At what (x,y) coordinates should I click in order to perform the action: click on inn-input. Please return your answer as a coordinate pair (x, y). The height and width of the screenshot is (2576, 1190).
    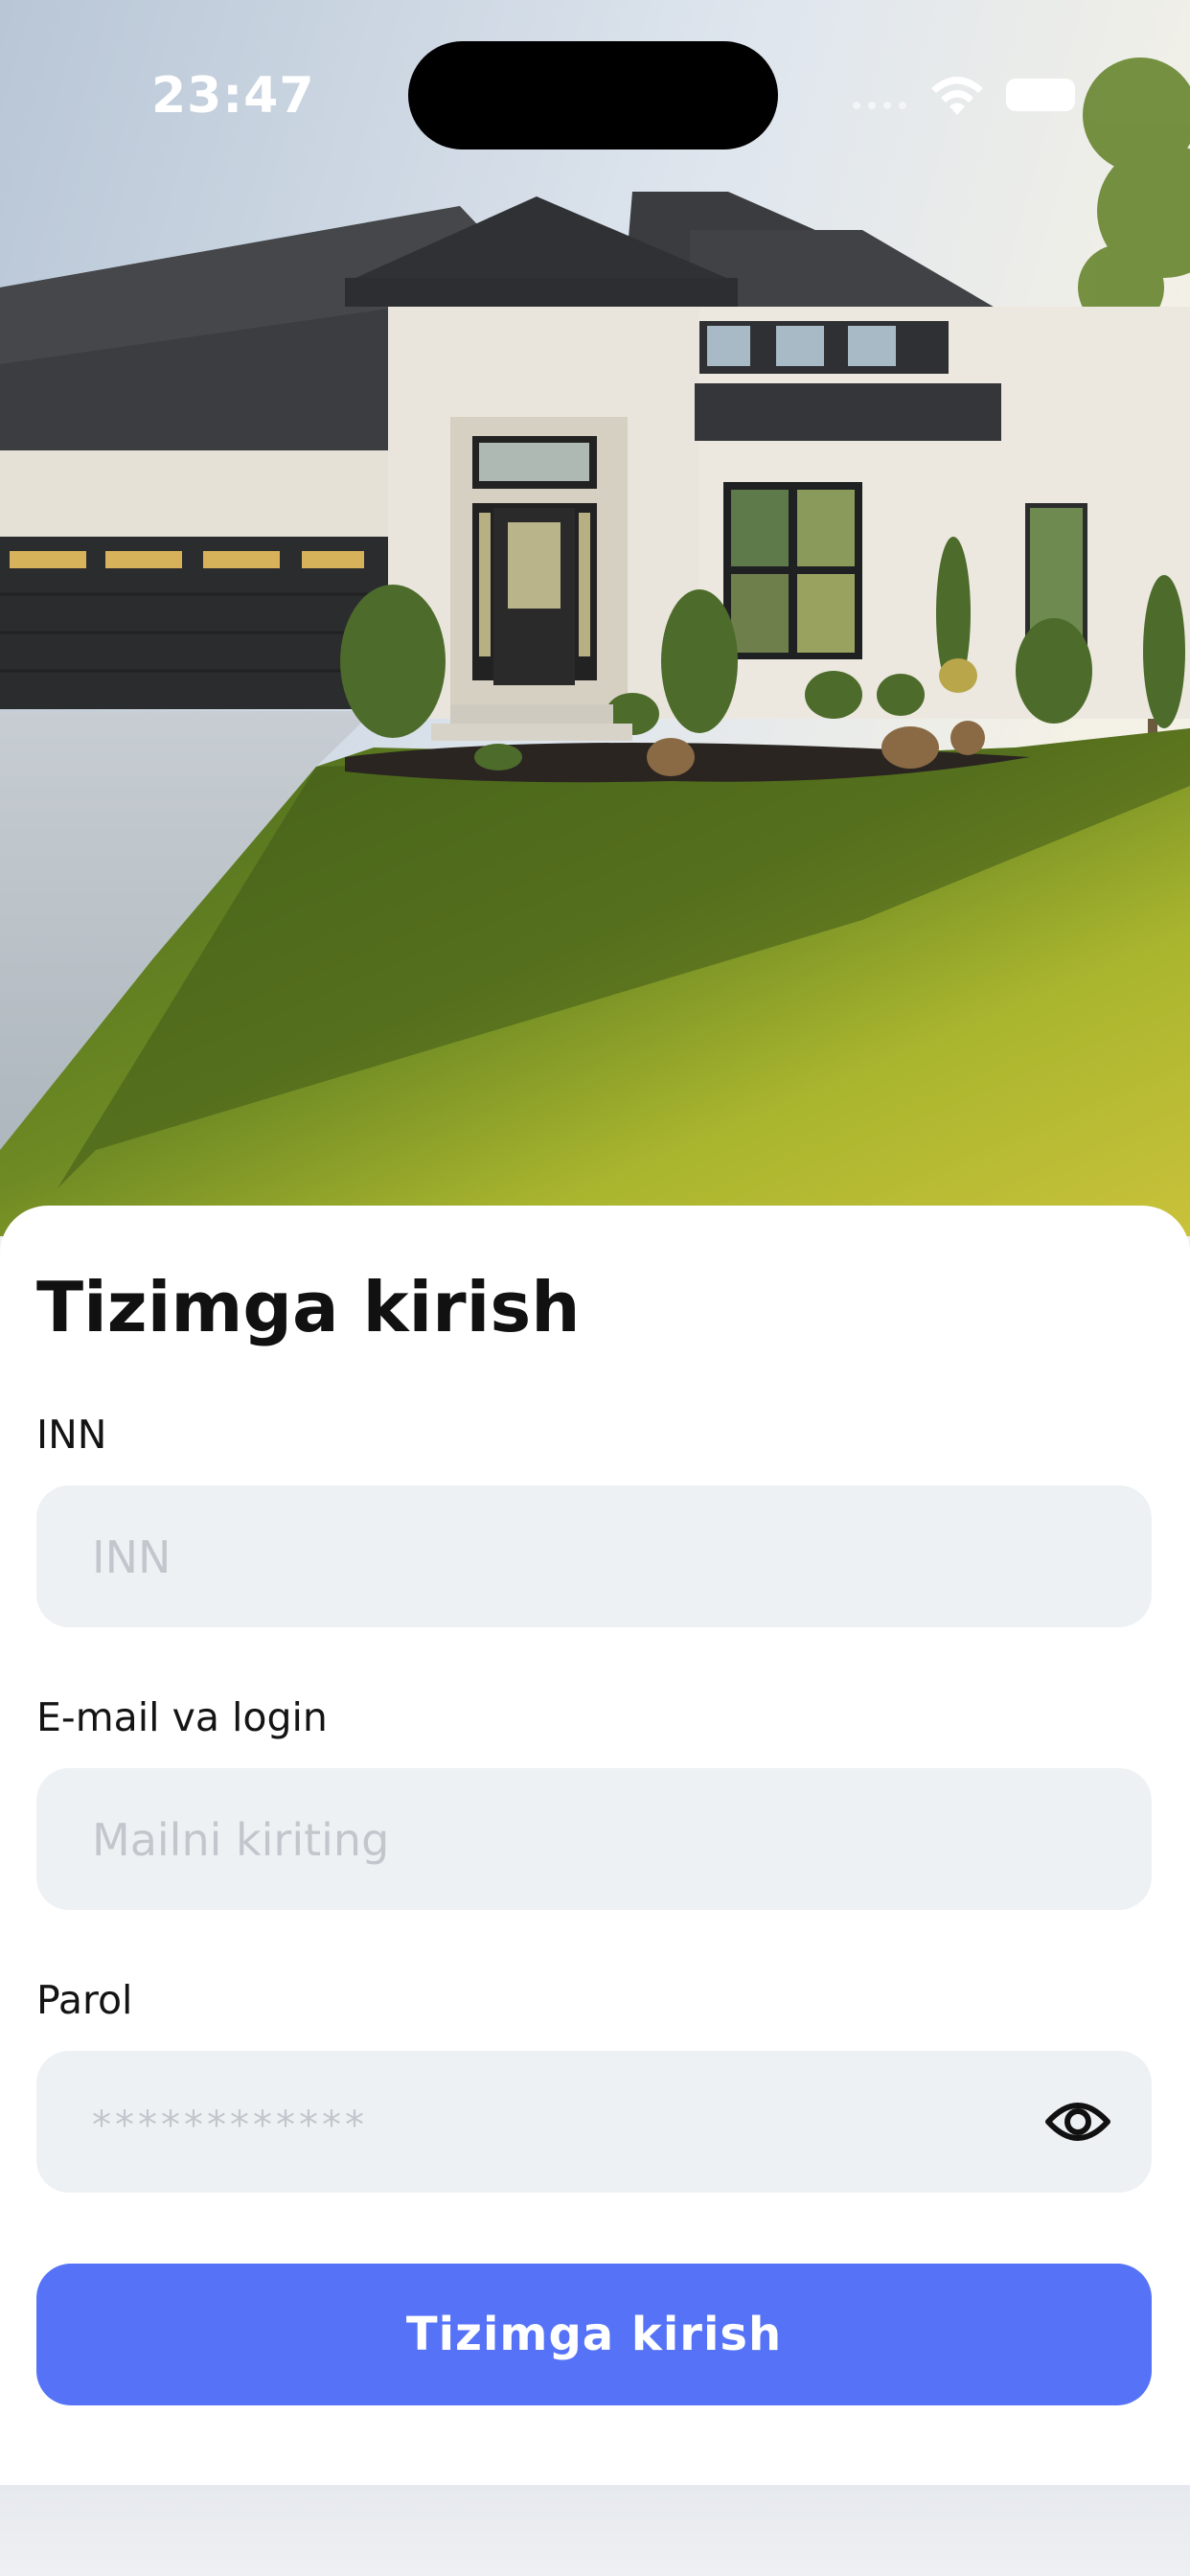
    Looking at the image, I should click on (571, 1557).